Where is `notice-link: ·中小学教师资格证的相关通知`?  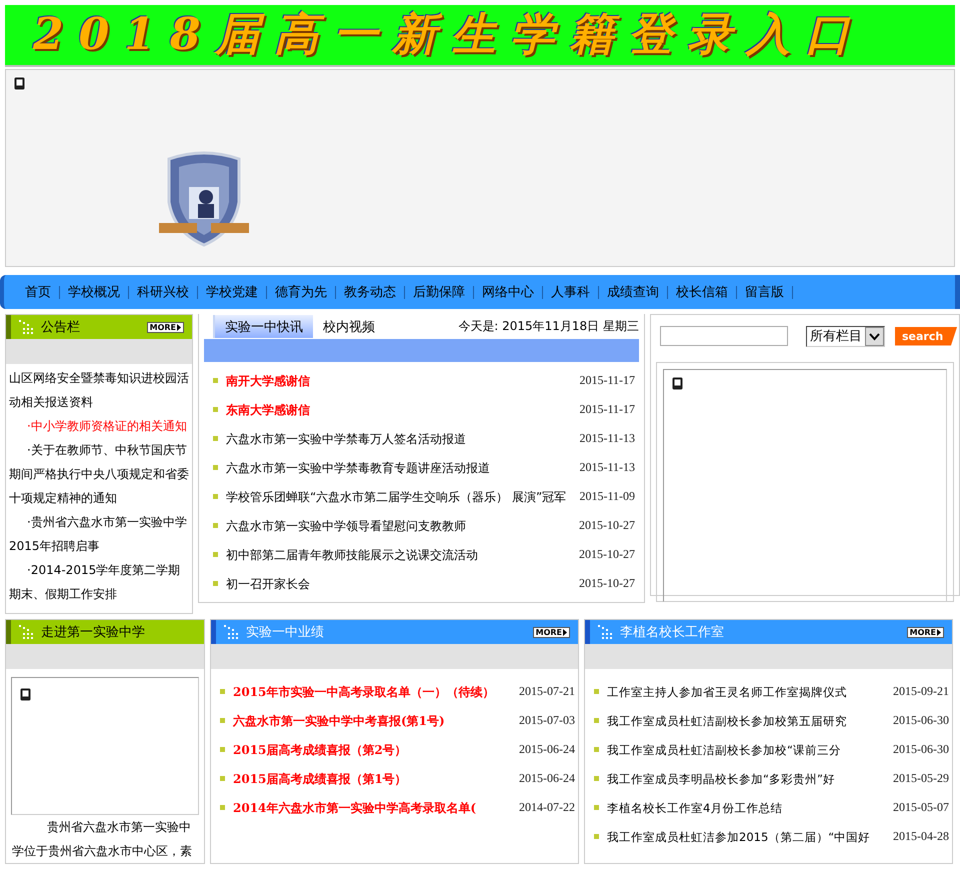
notice-link: ·中小学教师资格证的相关通知 is located at coordinates (99, 426).